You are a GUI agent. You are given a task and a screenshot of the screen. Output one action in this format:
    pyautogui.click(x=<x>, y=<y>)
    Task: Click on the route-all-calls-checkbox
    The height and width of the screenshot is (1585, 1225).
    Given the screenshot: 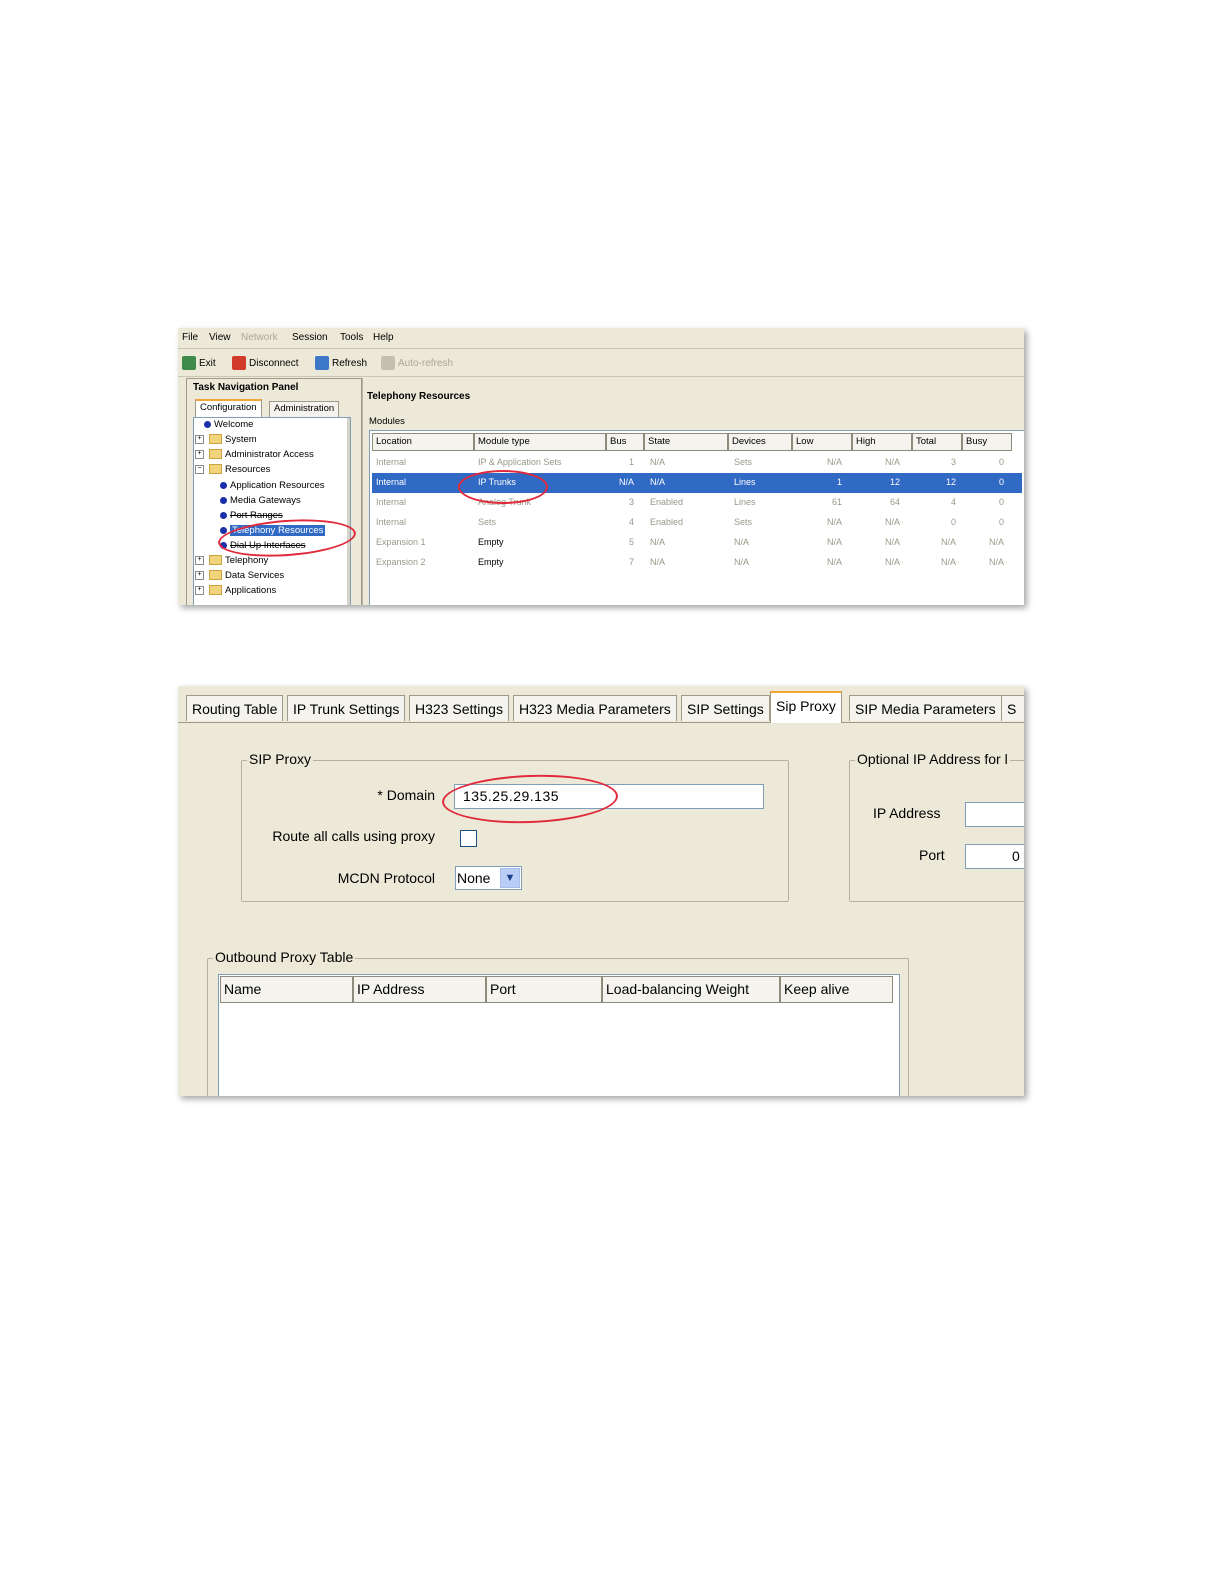 What is the action you would take?
    pyautogui.click(x=468, y=838)
    